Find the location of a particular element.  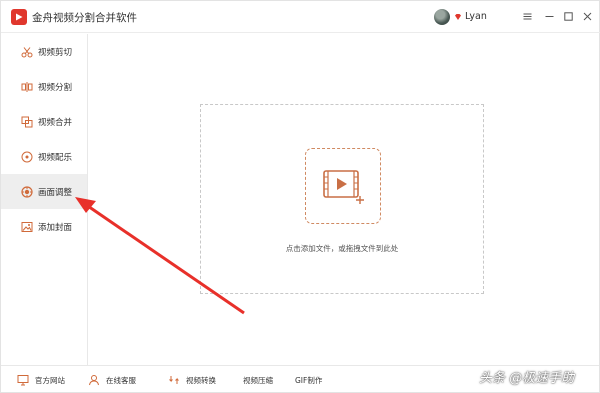

maximize-icon is located at coordinates (568, 16).